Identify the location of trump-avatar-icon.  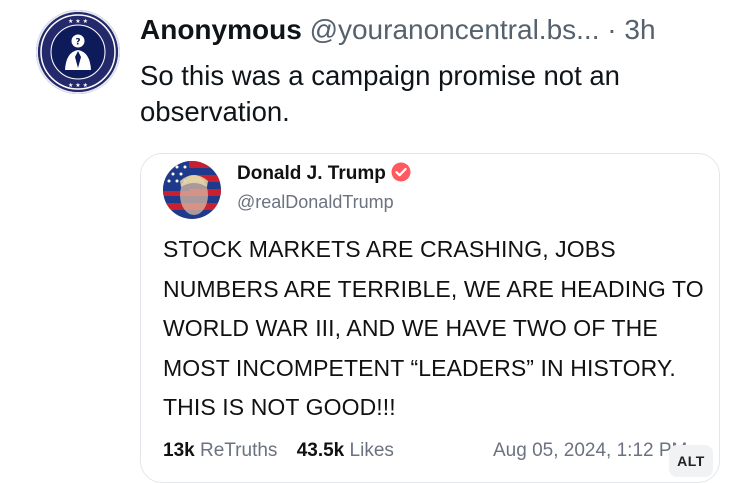
(192, 190).